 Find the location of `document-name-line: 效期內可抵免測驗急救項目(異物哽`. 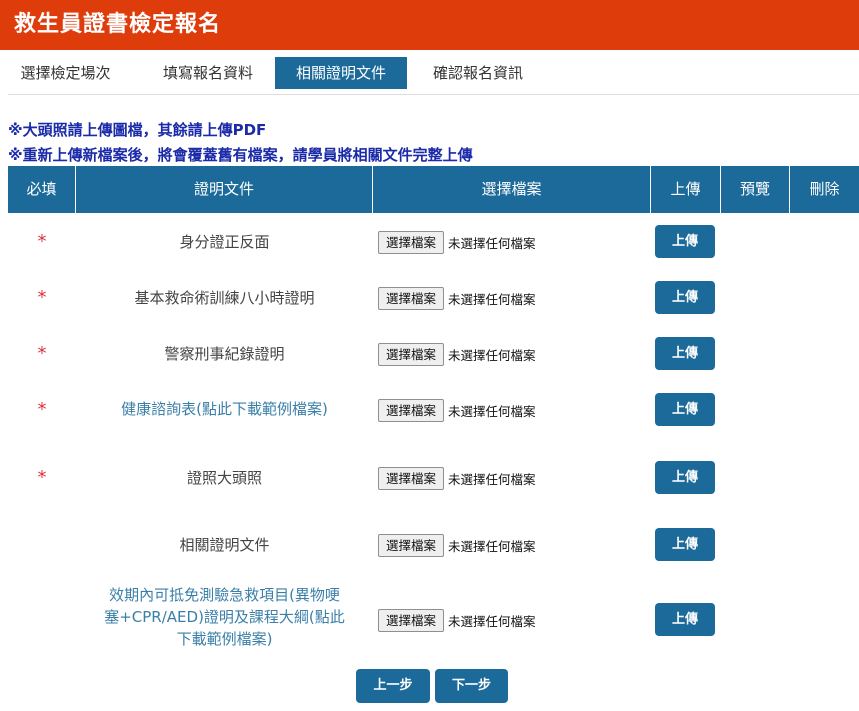

document-name-line: 效期內可抵免測驗急救項目(異物哽 is located at coordinates (224, 595).